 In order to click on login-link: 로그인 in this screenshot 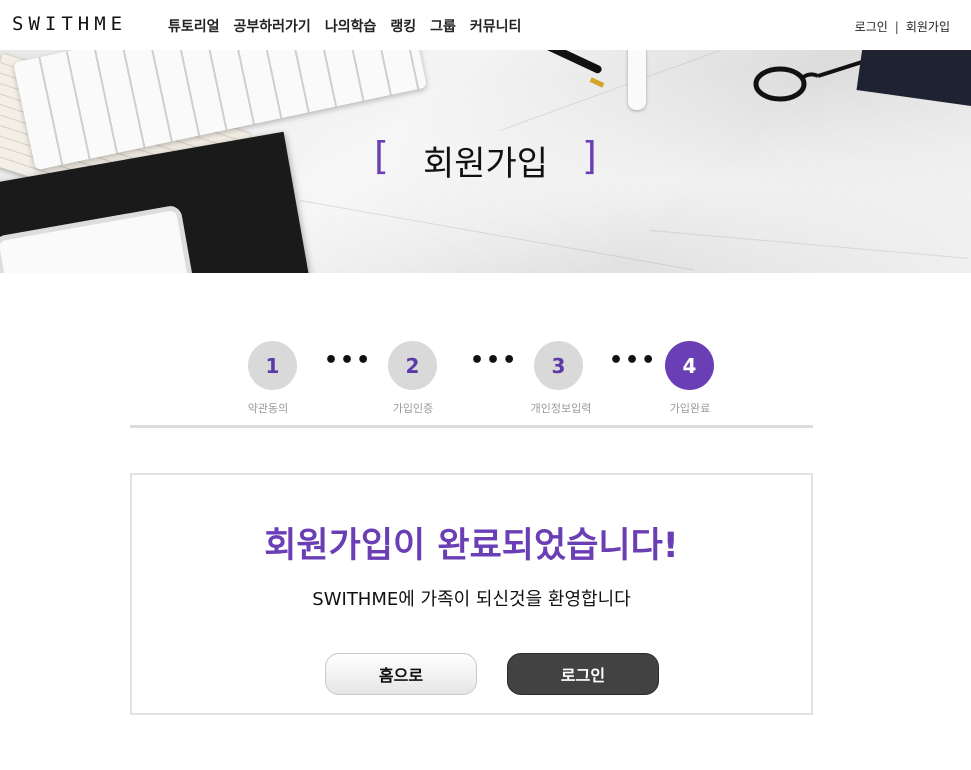, I will do `click(871, 26)`.